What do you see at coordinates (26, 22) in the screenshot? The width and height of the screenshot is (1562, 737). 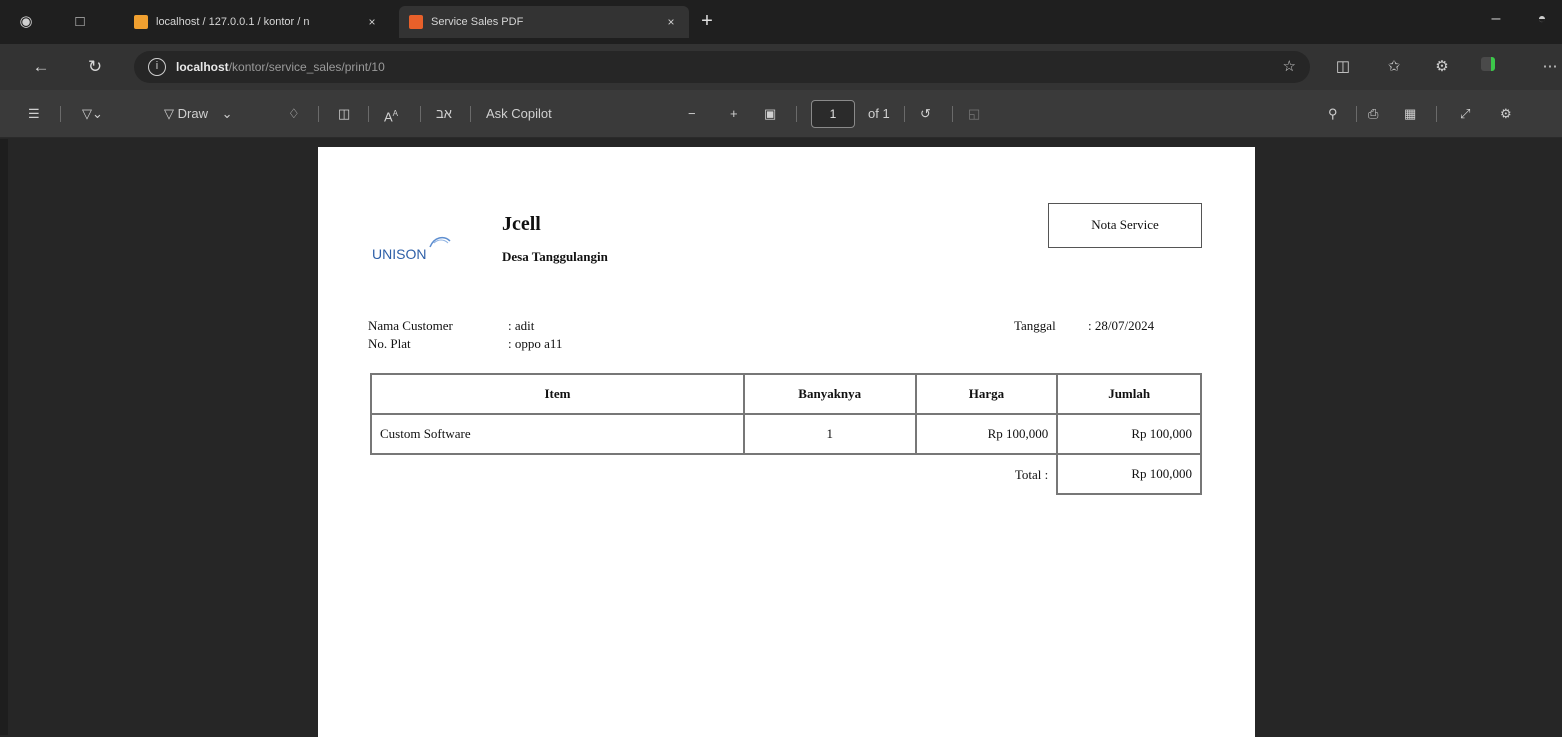 I see `profile-avatar-icon: ◉` at bounding box center [26, 22].